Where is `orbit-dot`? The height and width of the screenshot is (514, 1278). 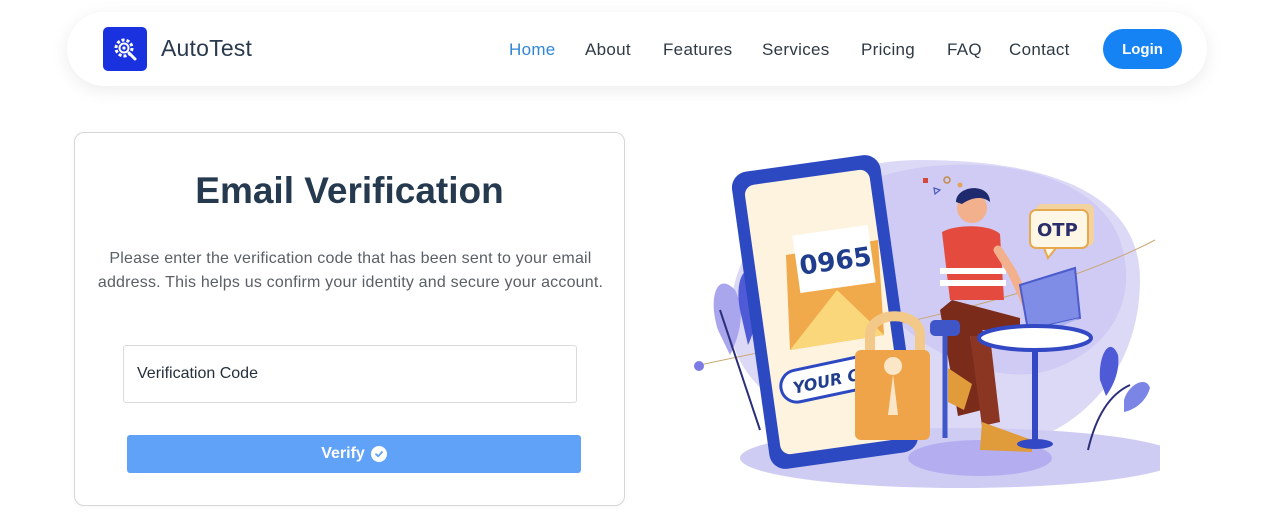 orbit-dot is located at coordinates (699, 366).